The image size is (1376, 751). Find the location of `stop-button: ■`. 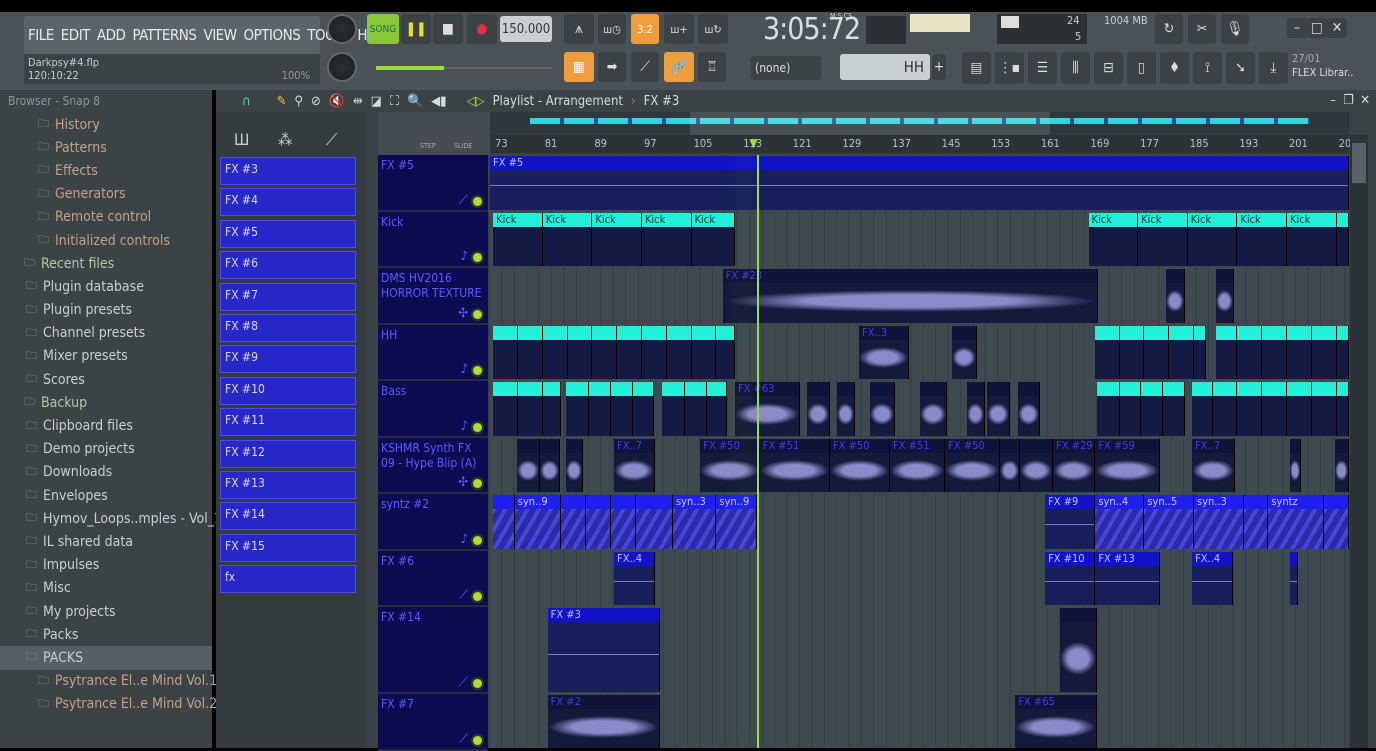

stop-button: ■ is located at coordinates (448, 29).